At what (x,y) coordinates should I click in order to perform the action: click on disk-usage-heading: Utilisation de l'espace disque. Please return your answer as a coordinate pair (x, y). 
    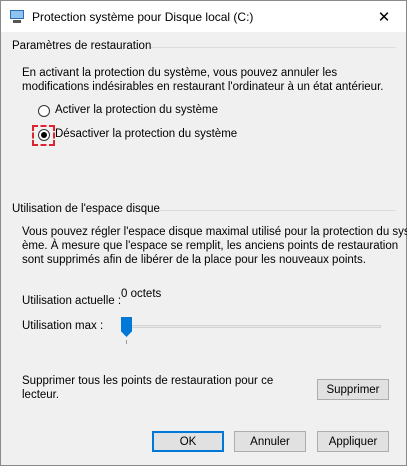
    Looking at the image, I should click on (86, 209).